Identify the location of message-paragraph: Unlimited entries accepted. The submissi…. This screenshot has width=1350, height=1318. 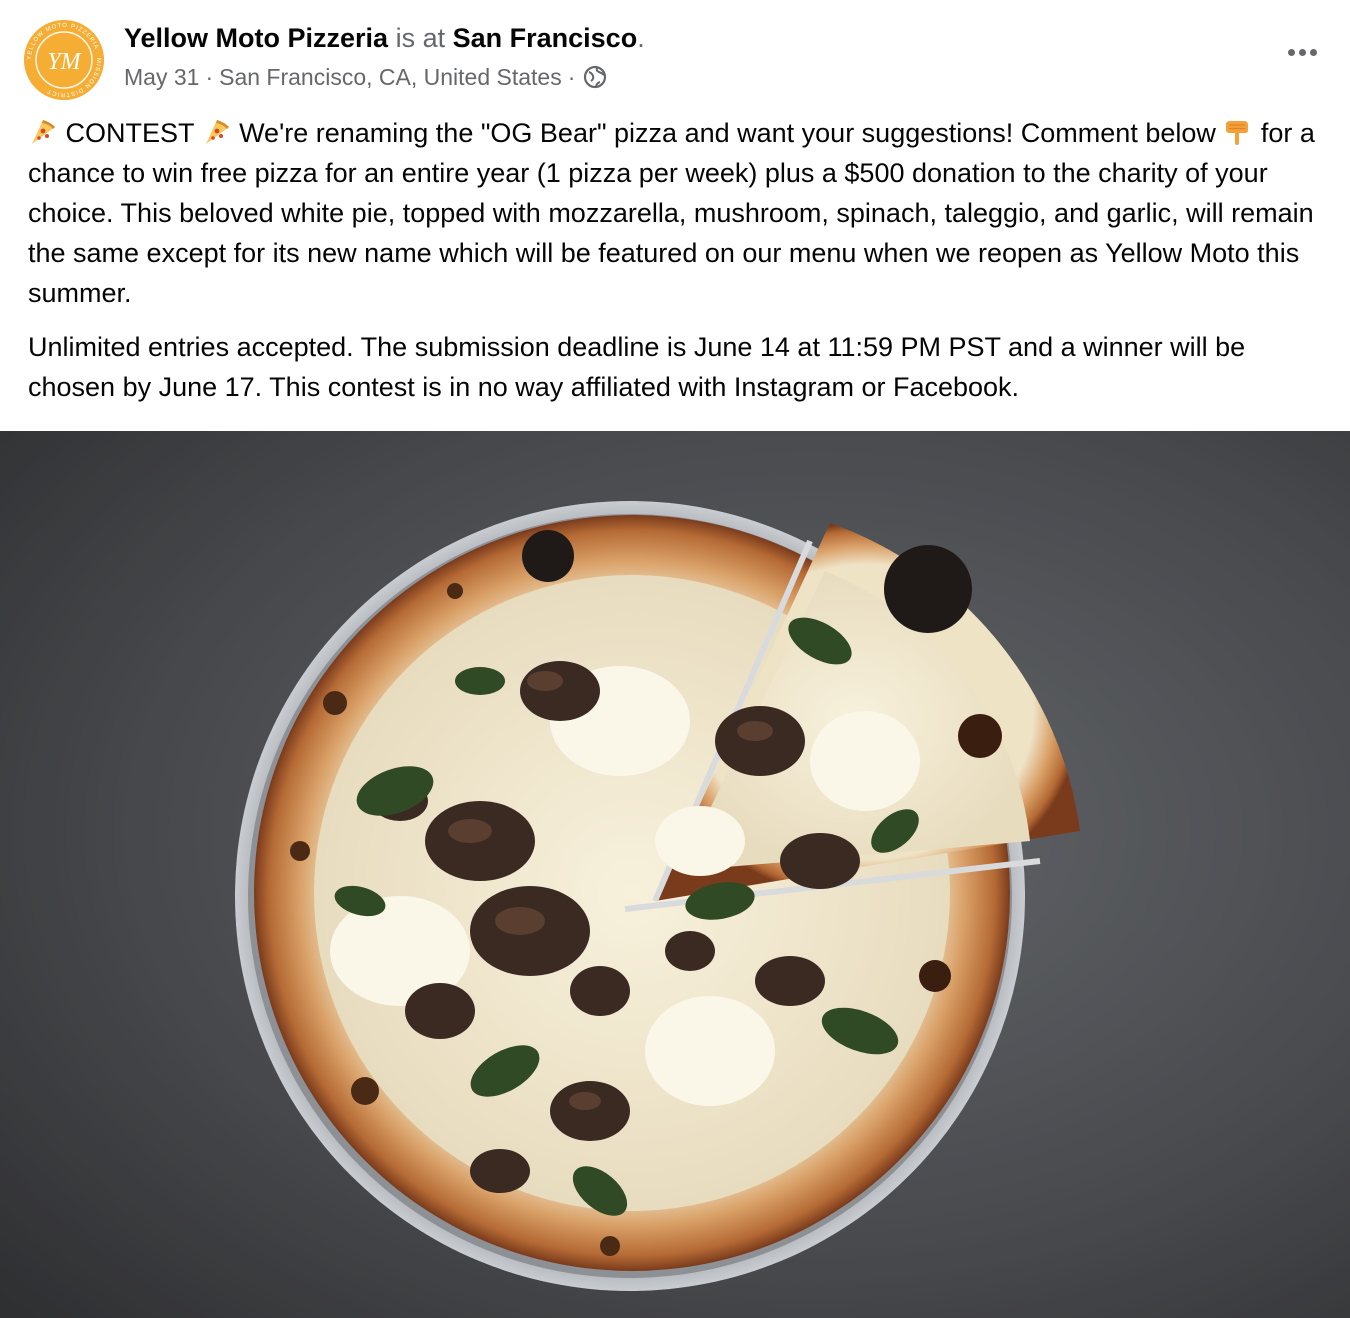
(637, 367).